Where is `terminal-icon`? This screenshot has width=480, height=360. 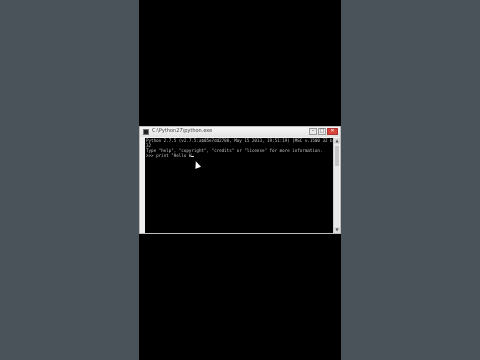 terminal-icon is located at coordinates (146, 132).